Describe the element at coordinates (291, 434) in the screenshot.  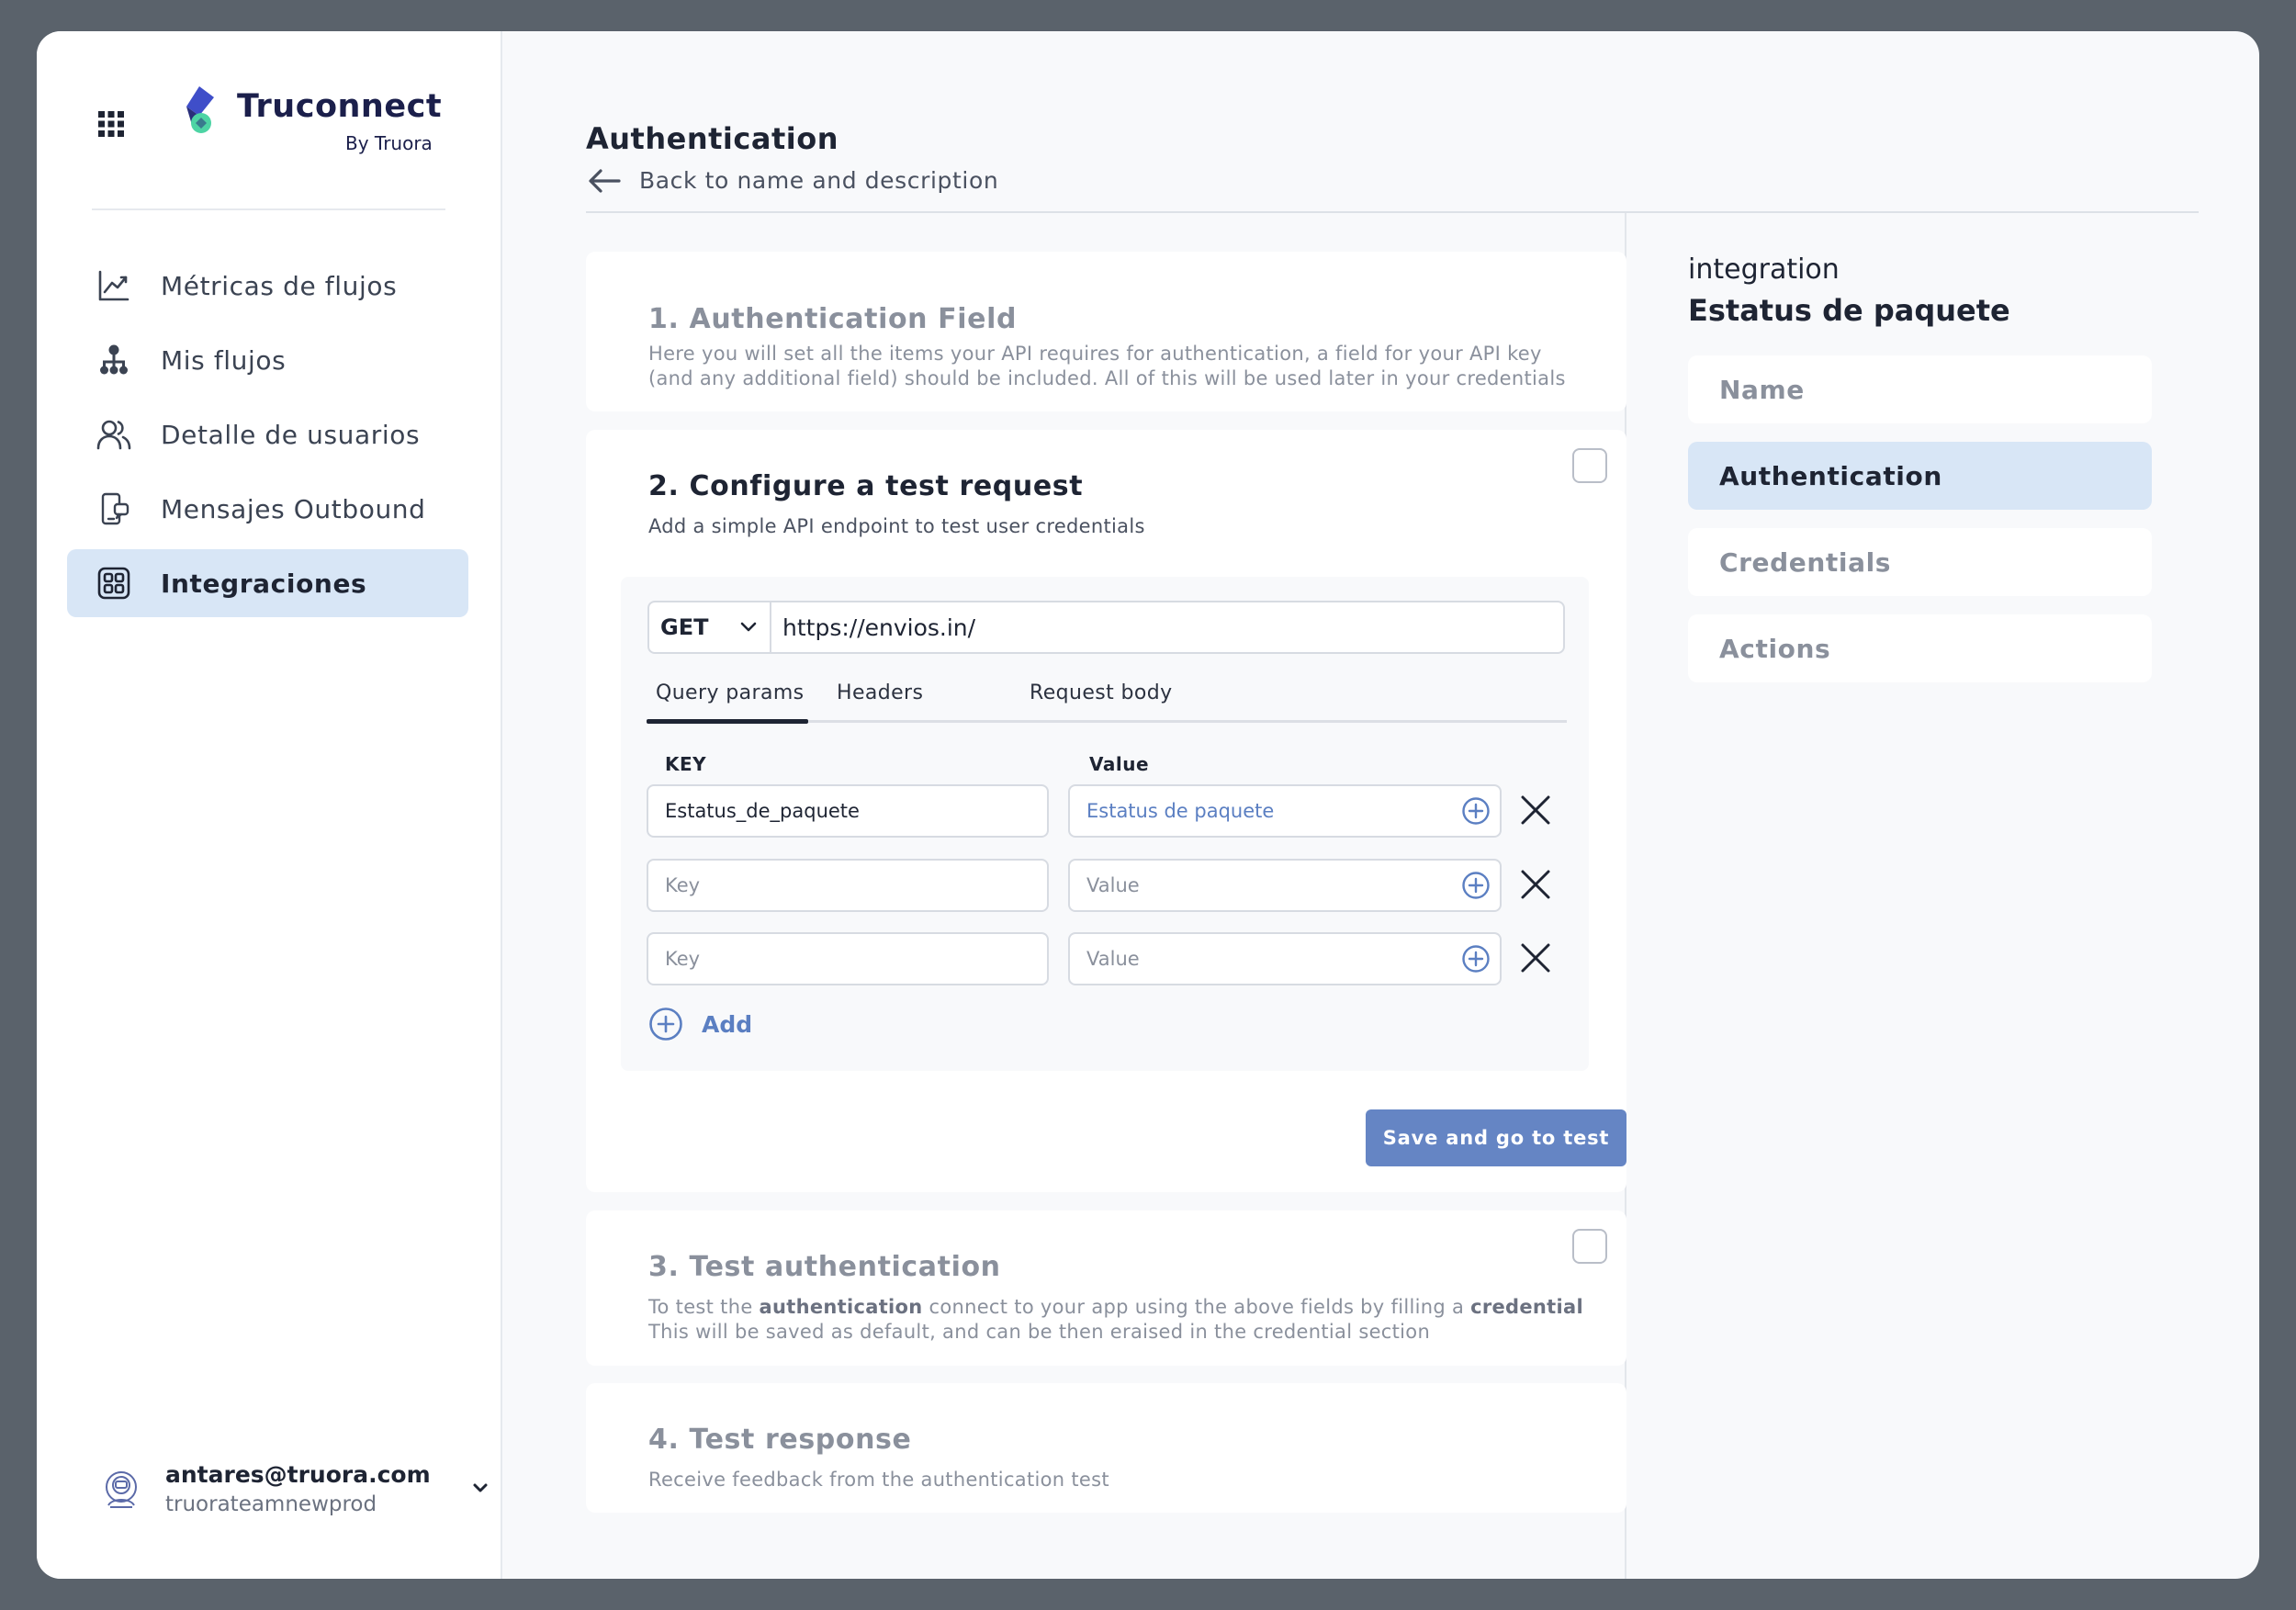
I see `sidebar-item-label: Detalle de usuarios` at that location.